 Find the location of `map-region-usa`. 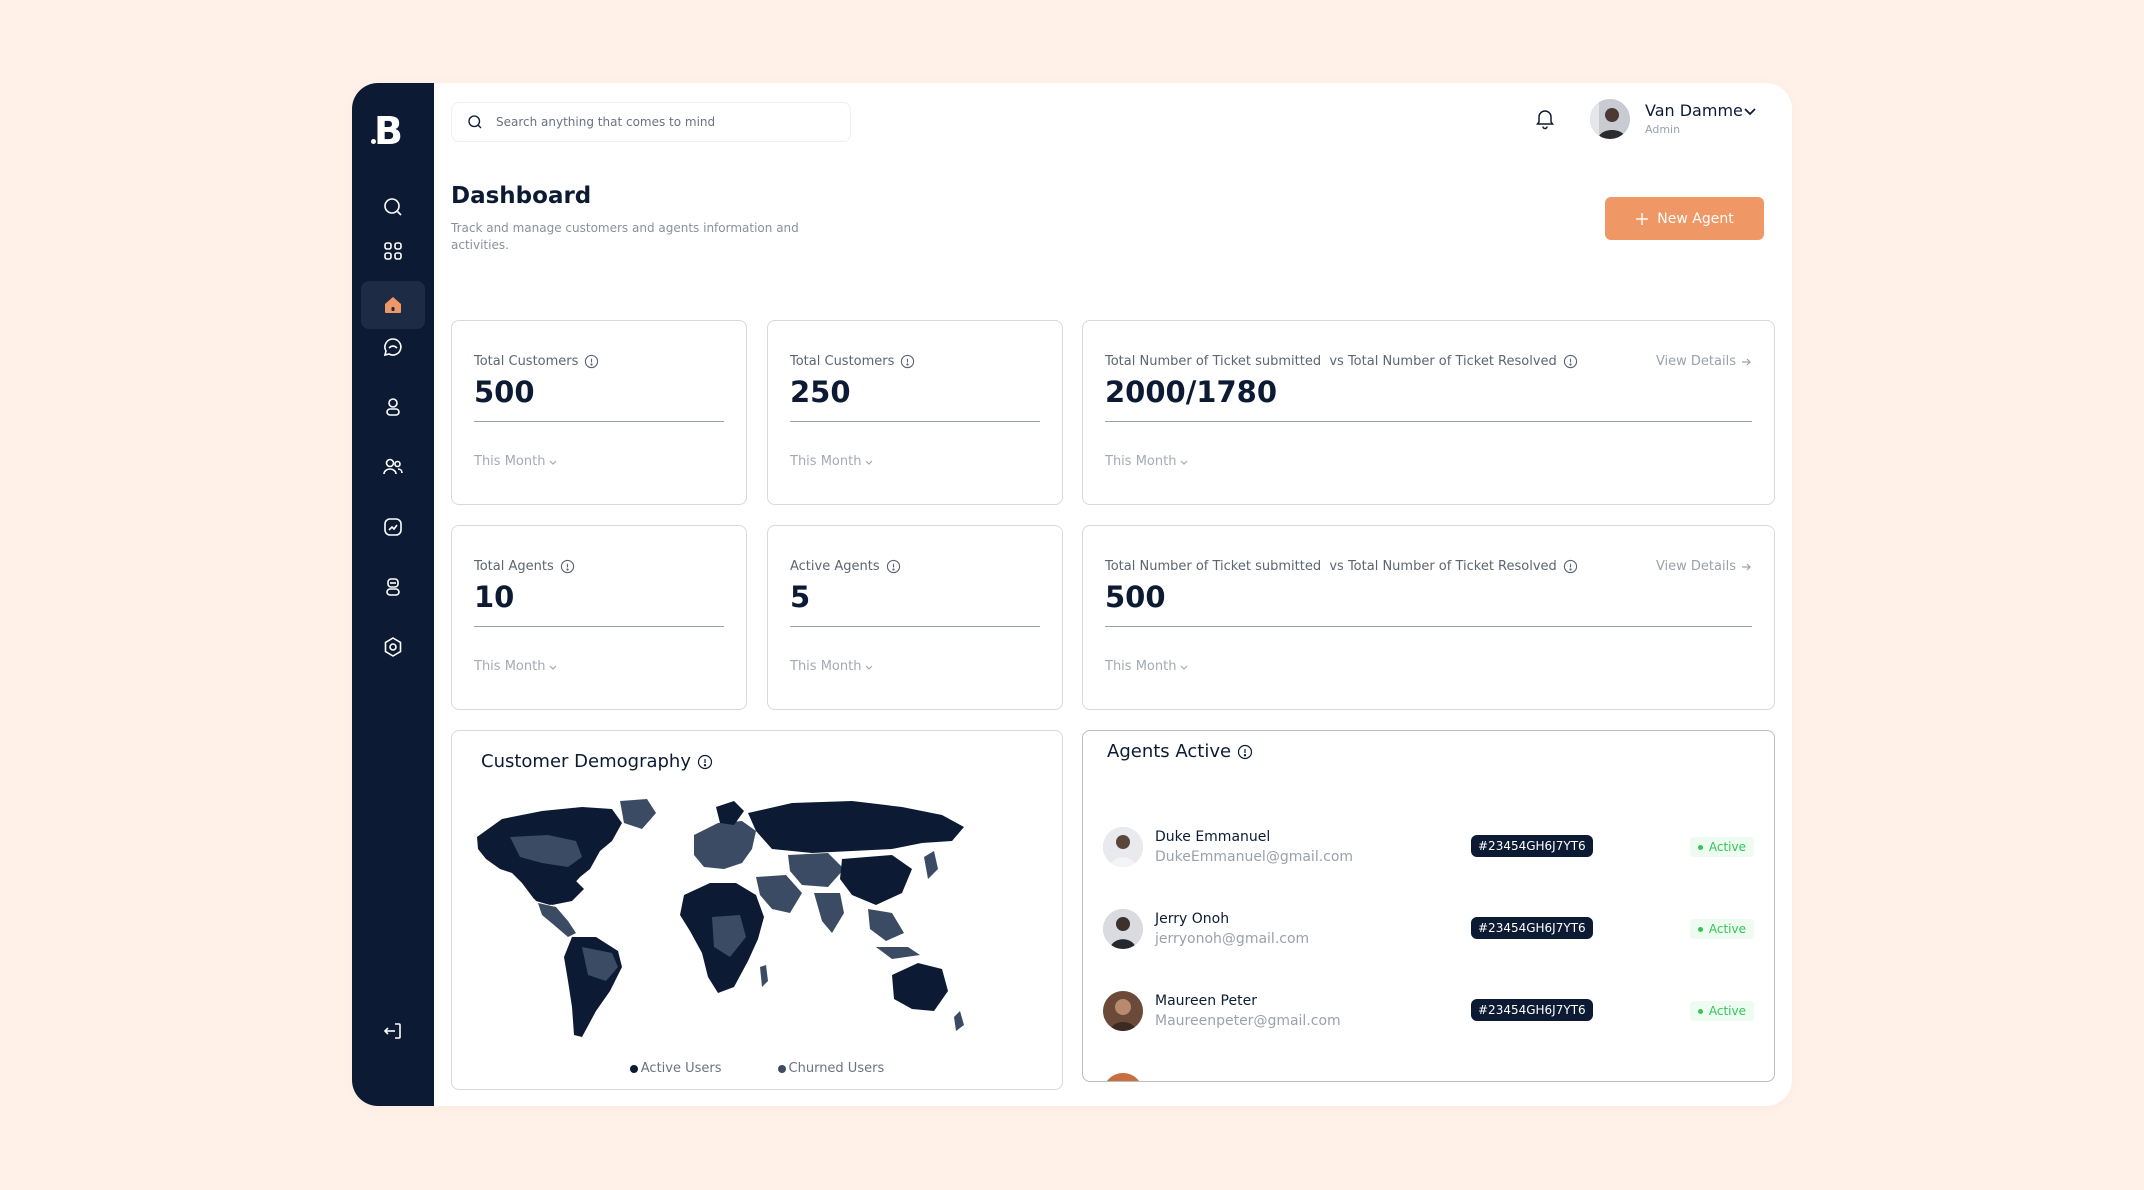

map-region-usa is located at coordinates (553, 893).